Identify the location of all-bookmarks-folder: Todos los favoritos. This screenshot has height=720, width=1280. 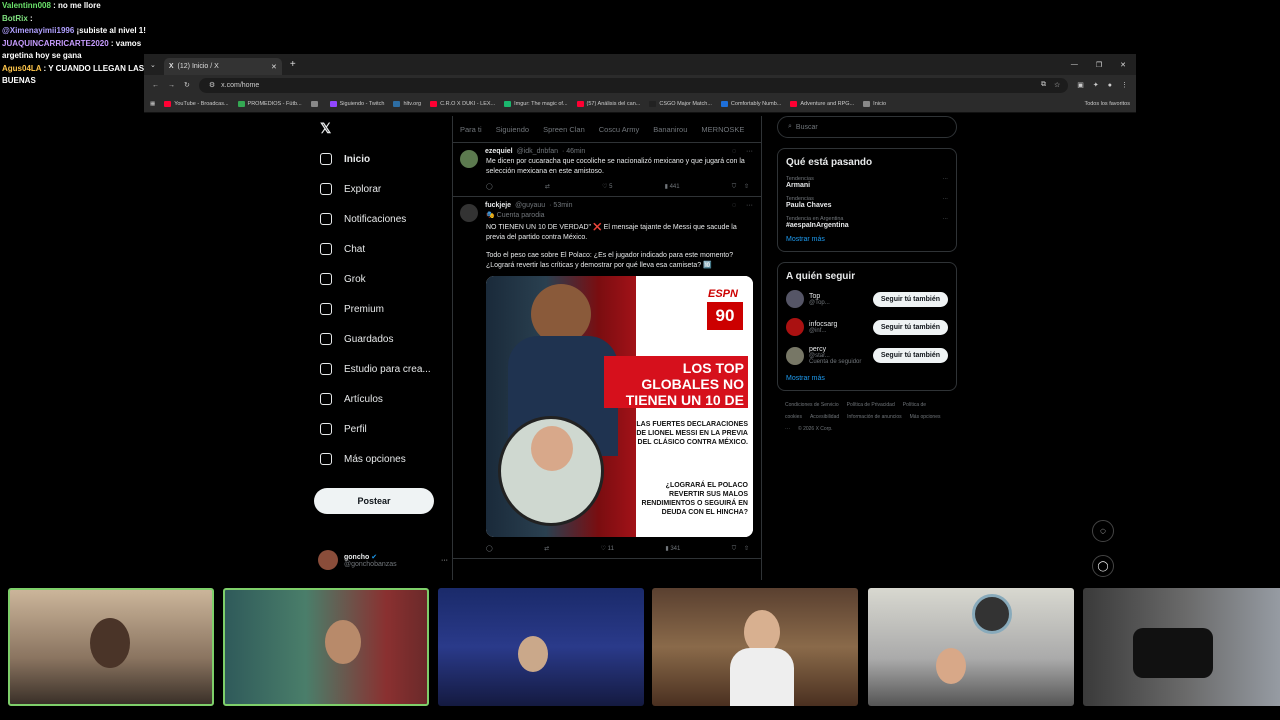
(1107, 104).